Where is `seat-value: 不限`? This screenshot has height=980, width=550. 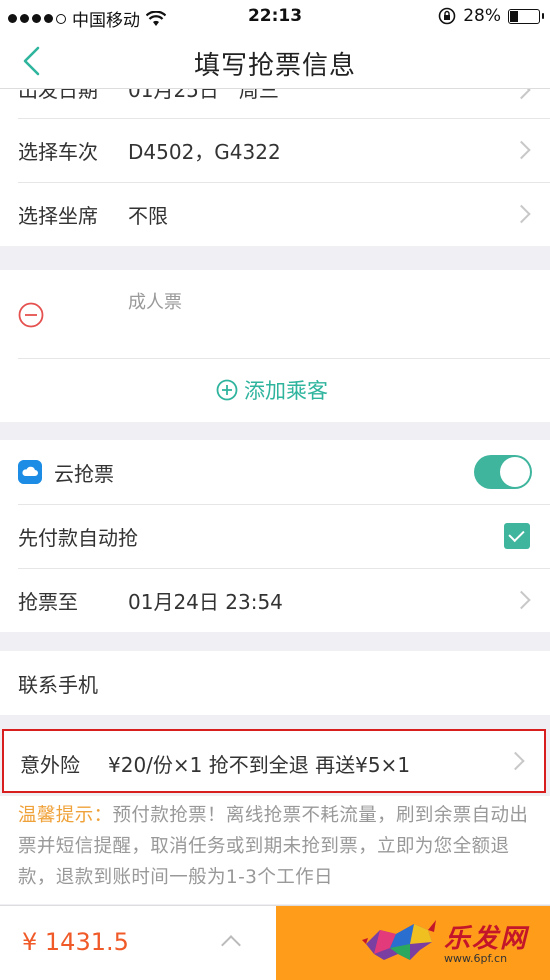
seat-value: 不限 is located at coordinates (148, 215).